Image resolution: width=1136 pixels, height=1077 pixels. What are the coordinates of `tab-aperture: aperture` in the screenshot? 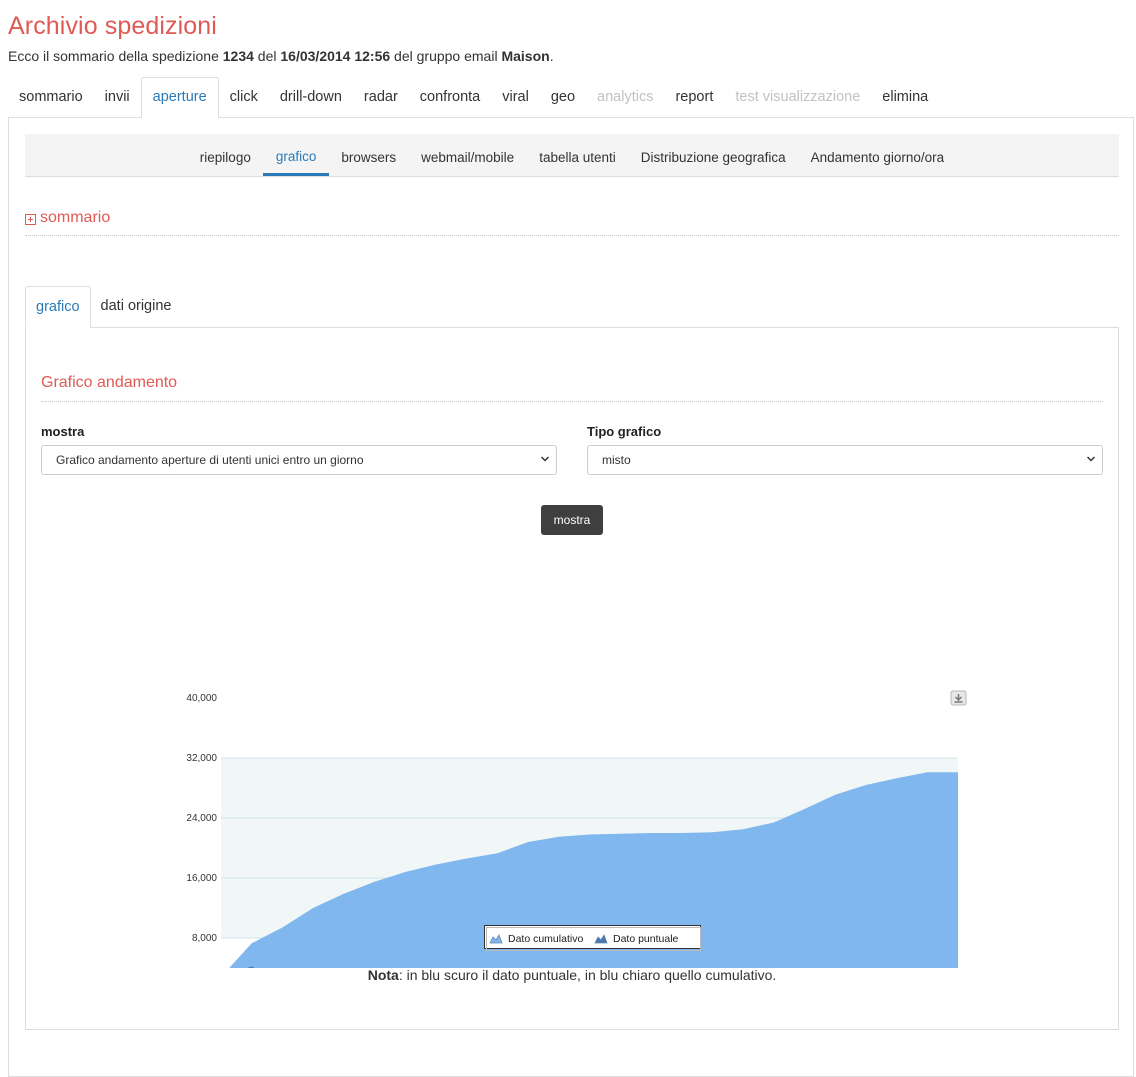 It's located at (179, 97).